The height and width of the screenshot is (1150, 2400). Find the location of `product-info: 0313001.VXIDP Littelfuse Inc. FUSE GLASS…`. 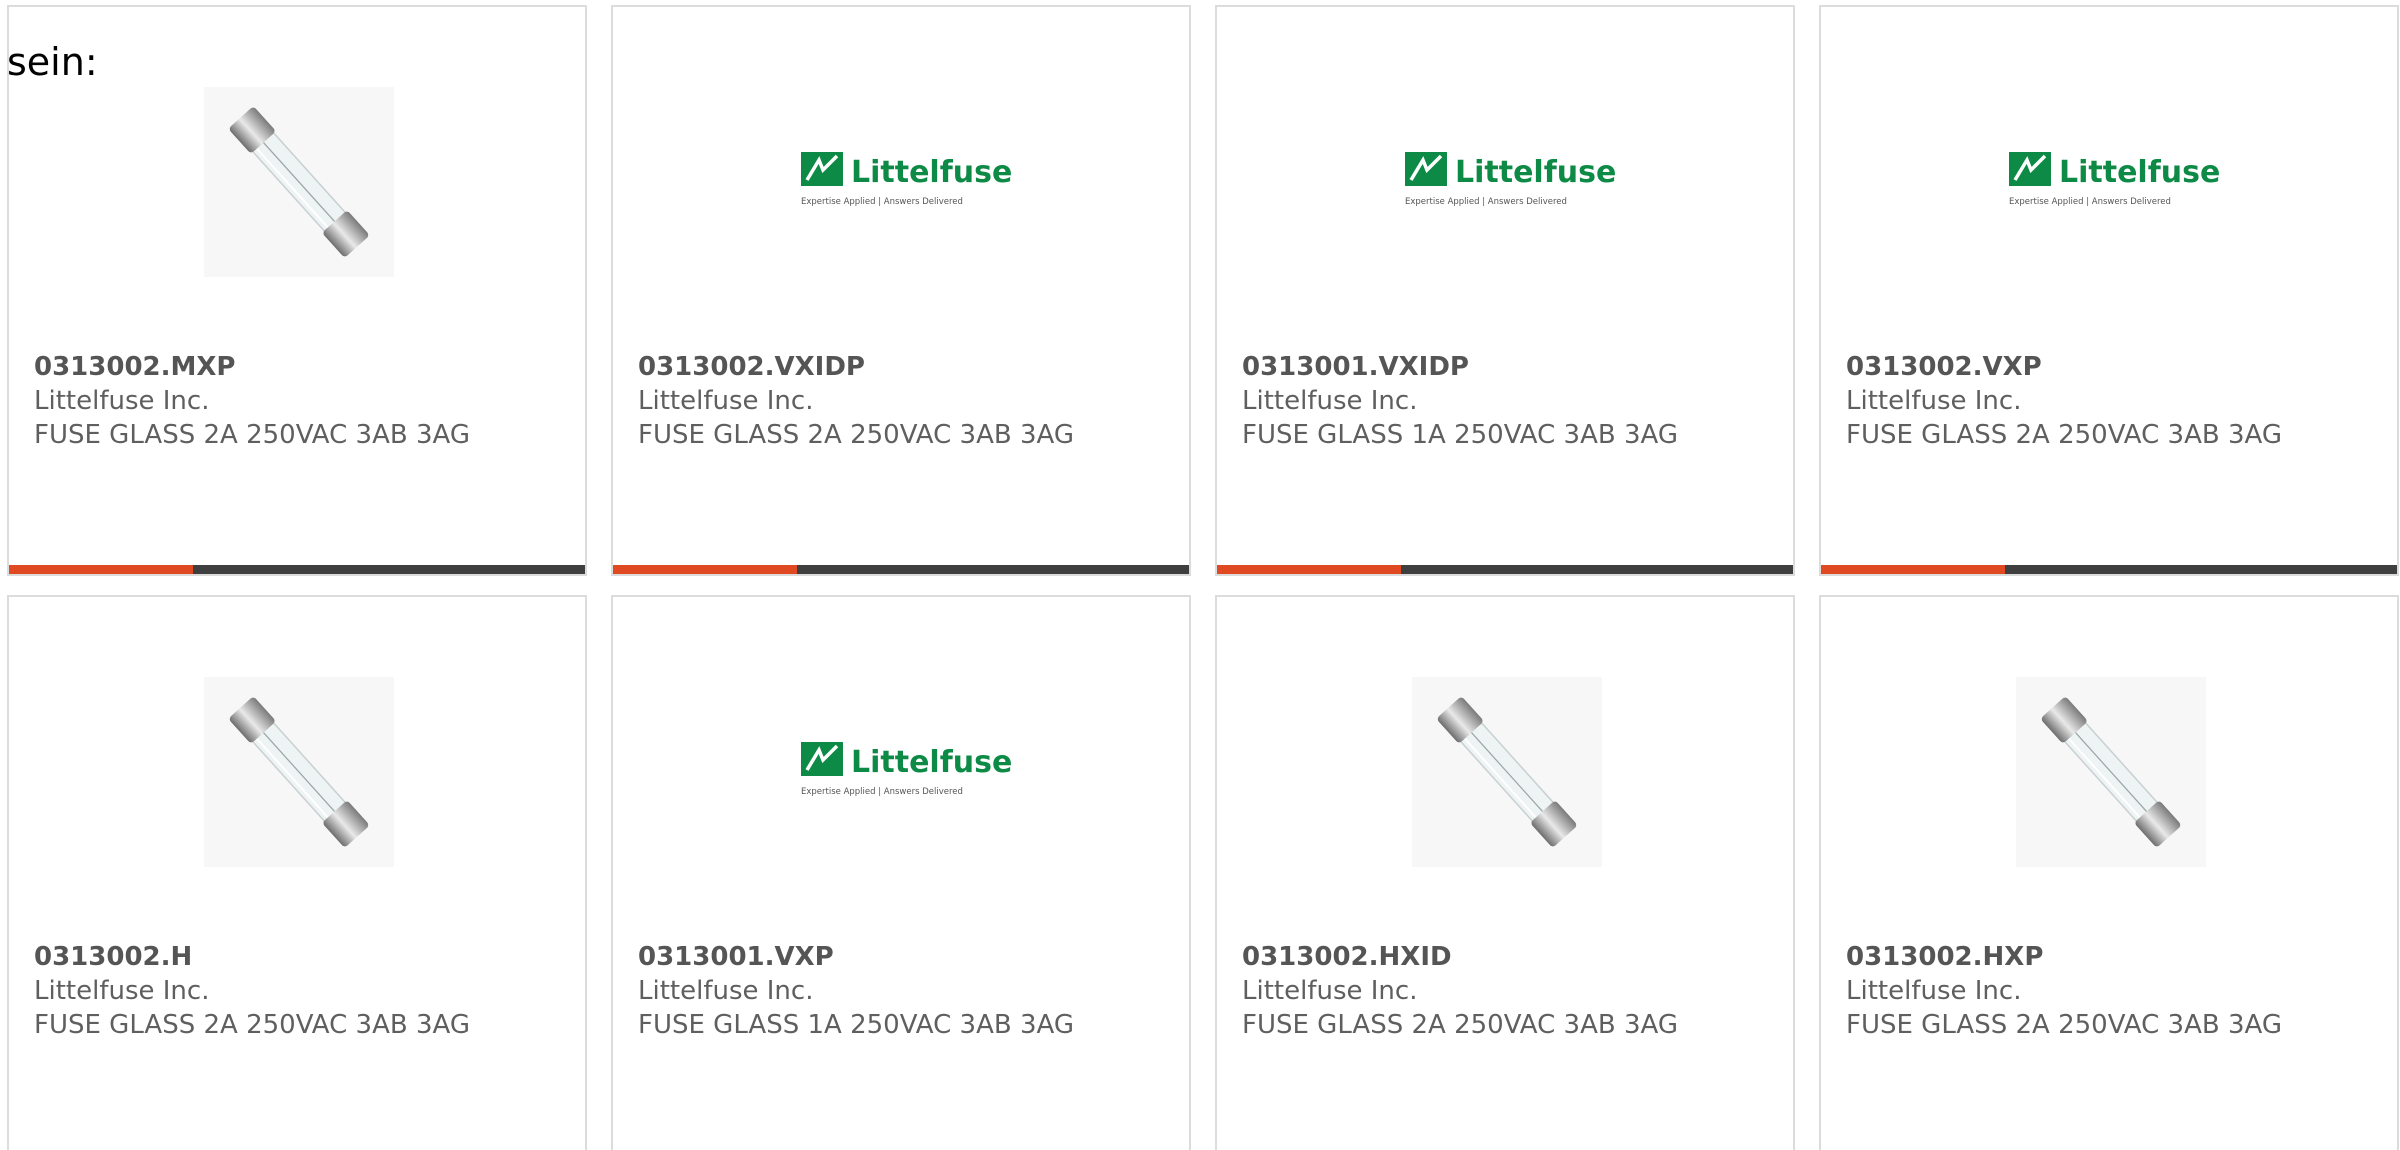

product-info: 0313001.VXIDP Littelfuse Inc. FUSE GLASS… is located at coordinates (1460, 401).